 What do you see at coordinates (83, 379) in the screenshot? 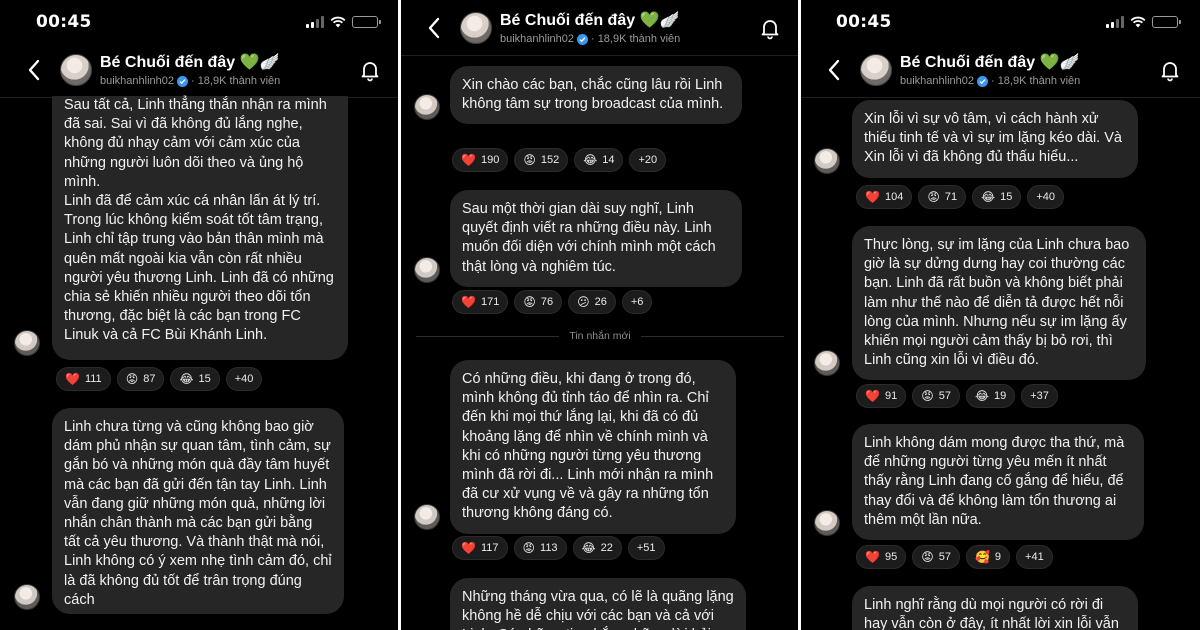
I see `reaction-chip: ❤️ 111` at bounding box center [83, 379].